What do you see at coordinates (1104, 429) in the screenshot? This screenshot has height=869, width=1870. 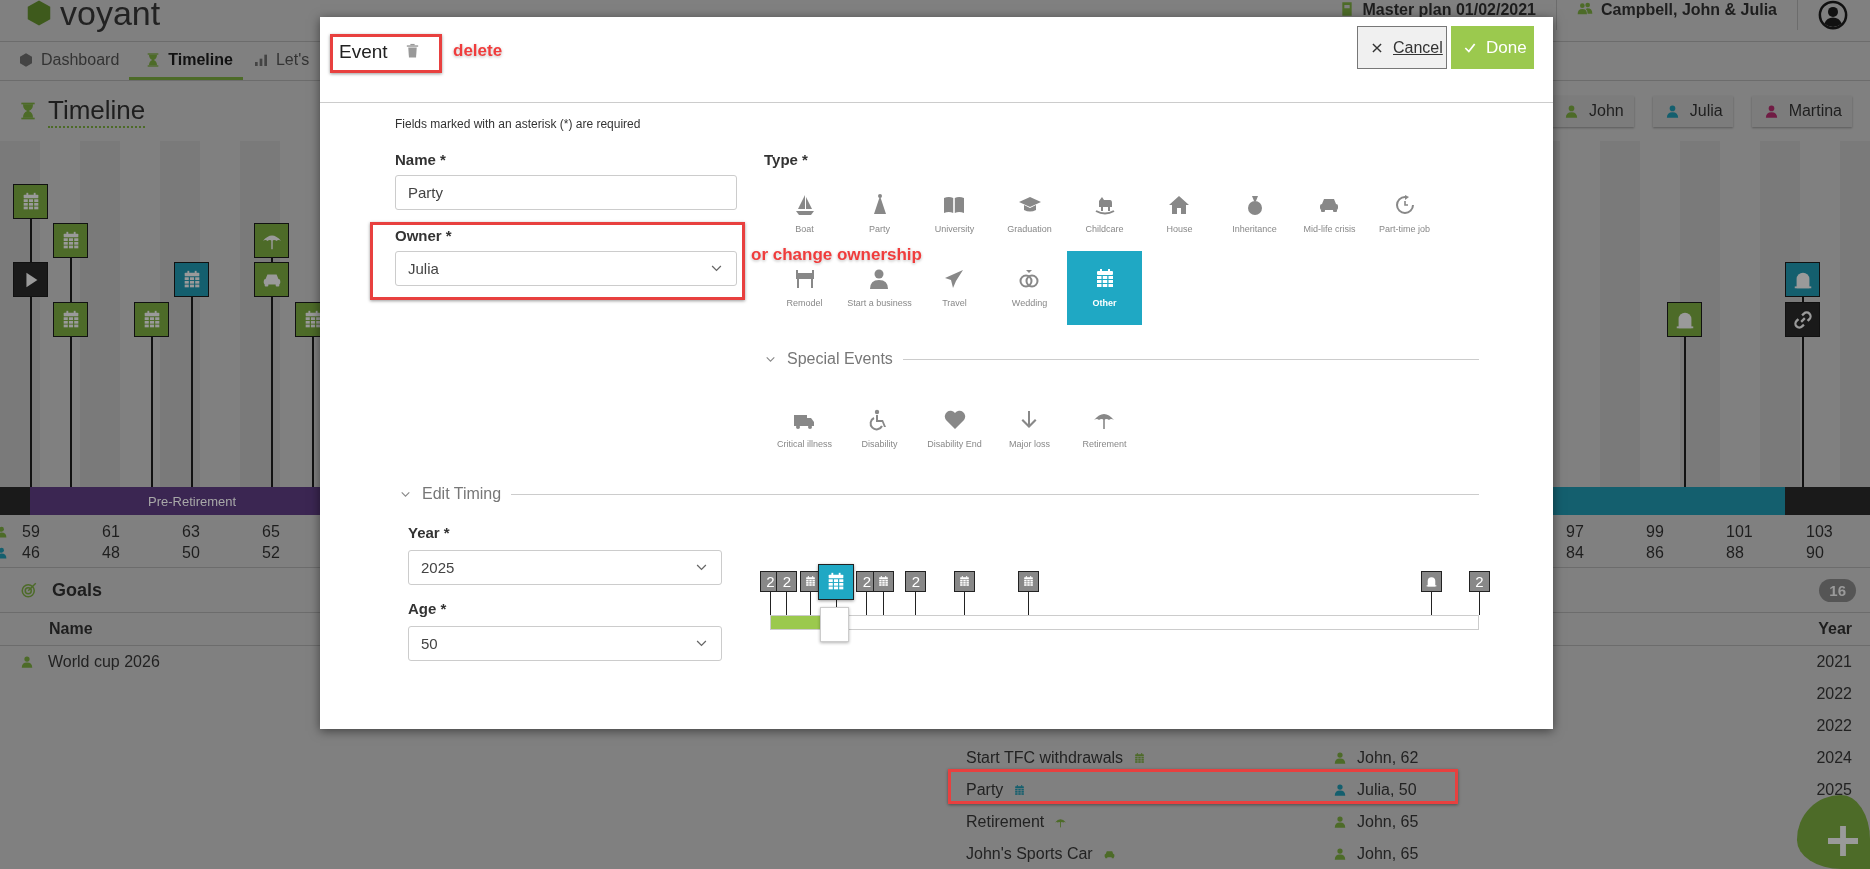 I see `special-event-option: Retirement` at bounding box center [1104, 429].